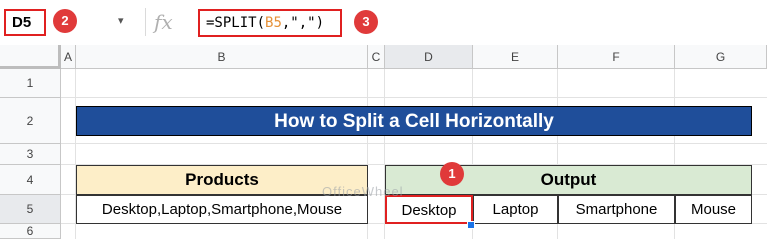 The height and width of the screenshot is (240, 767). I want to click on row-header-3: 3, so click(30, 154).